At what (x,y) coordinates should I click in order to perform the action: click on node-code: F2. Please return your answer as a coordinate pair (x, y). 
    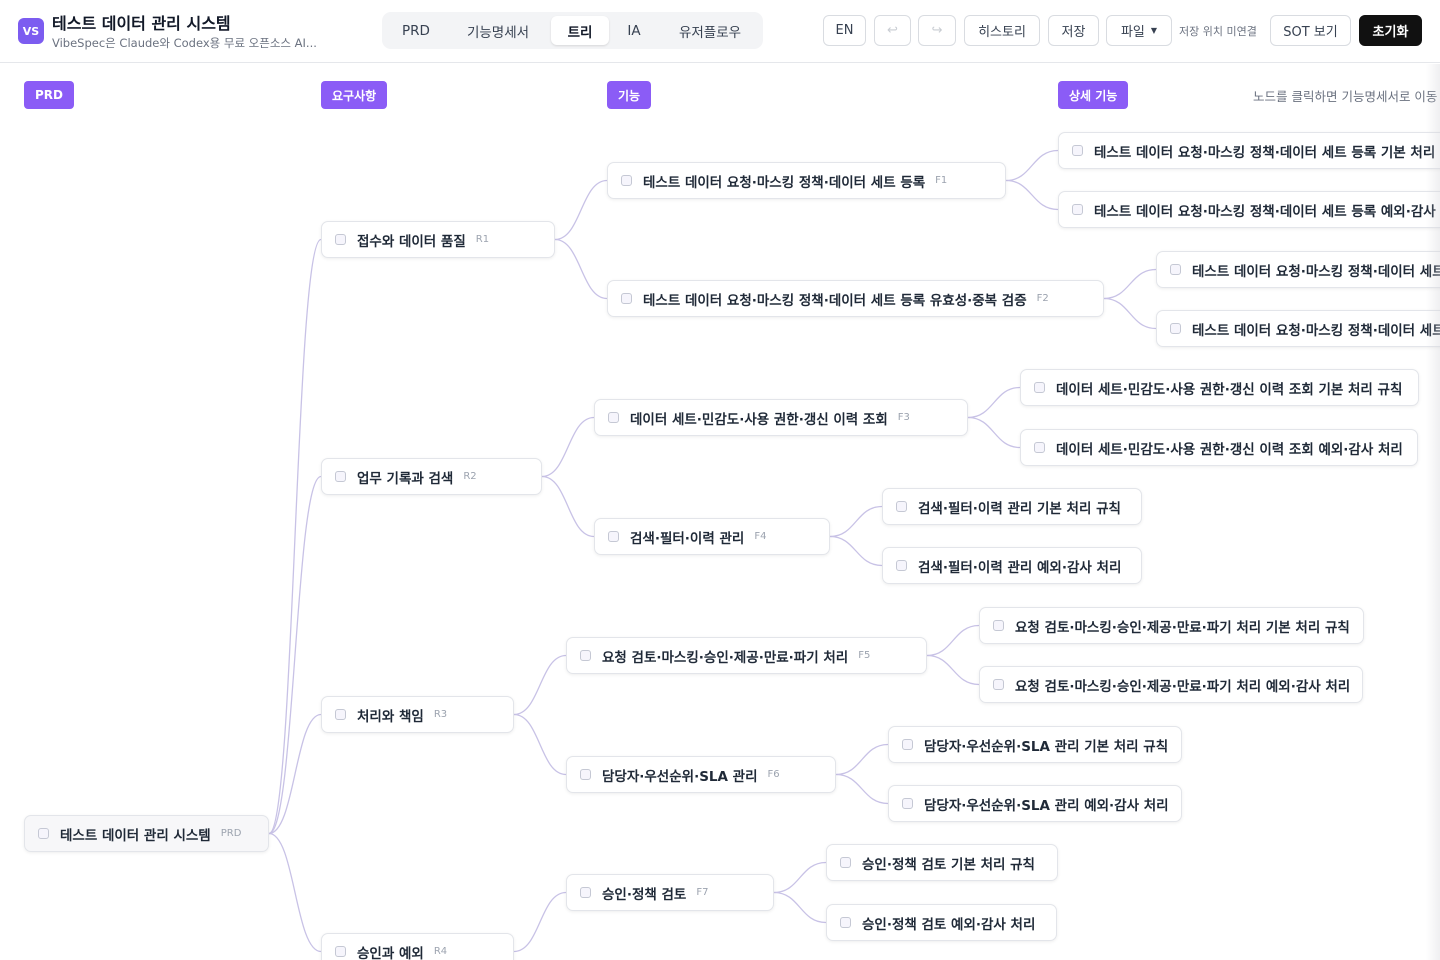
    Looking at the image, I should click on (1042, 298).